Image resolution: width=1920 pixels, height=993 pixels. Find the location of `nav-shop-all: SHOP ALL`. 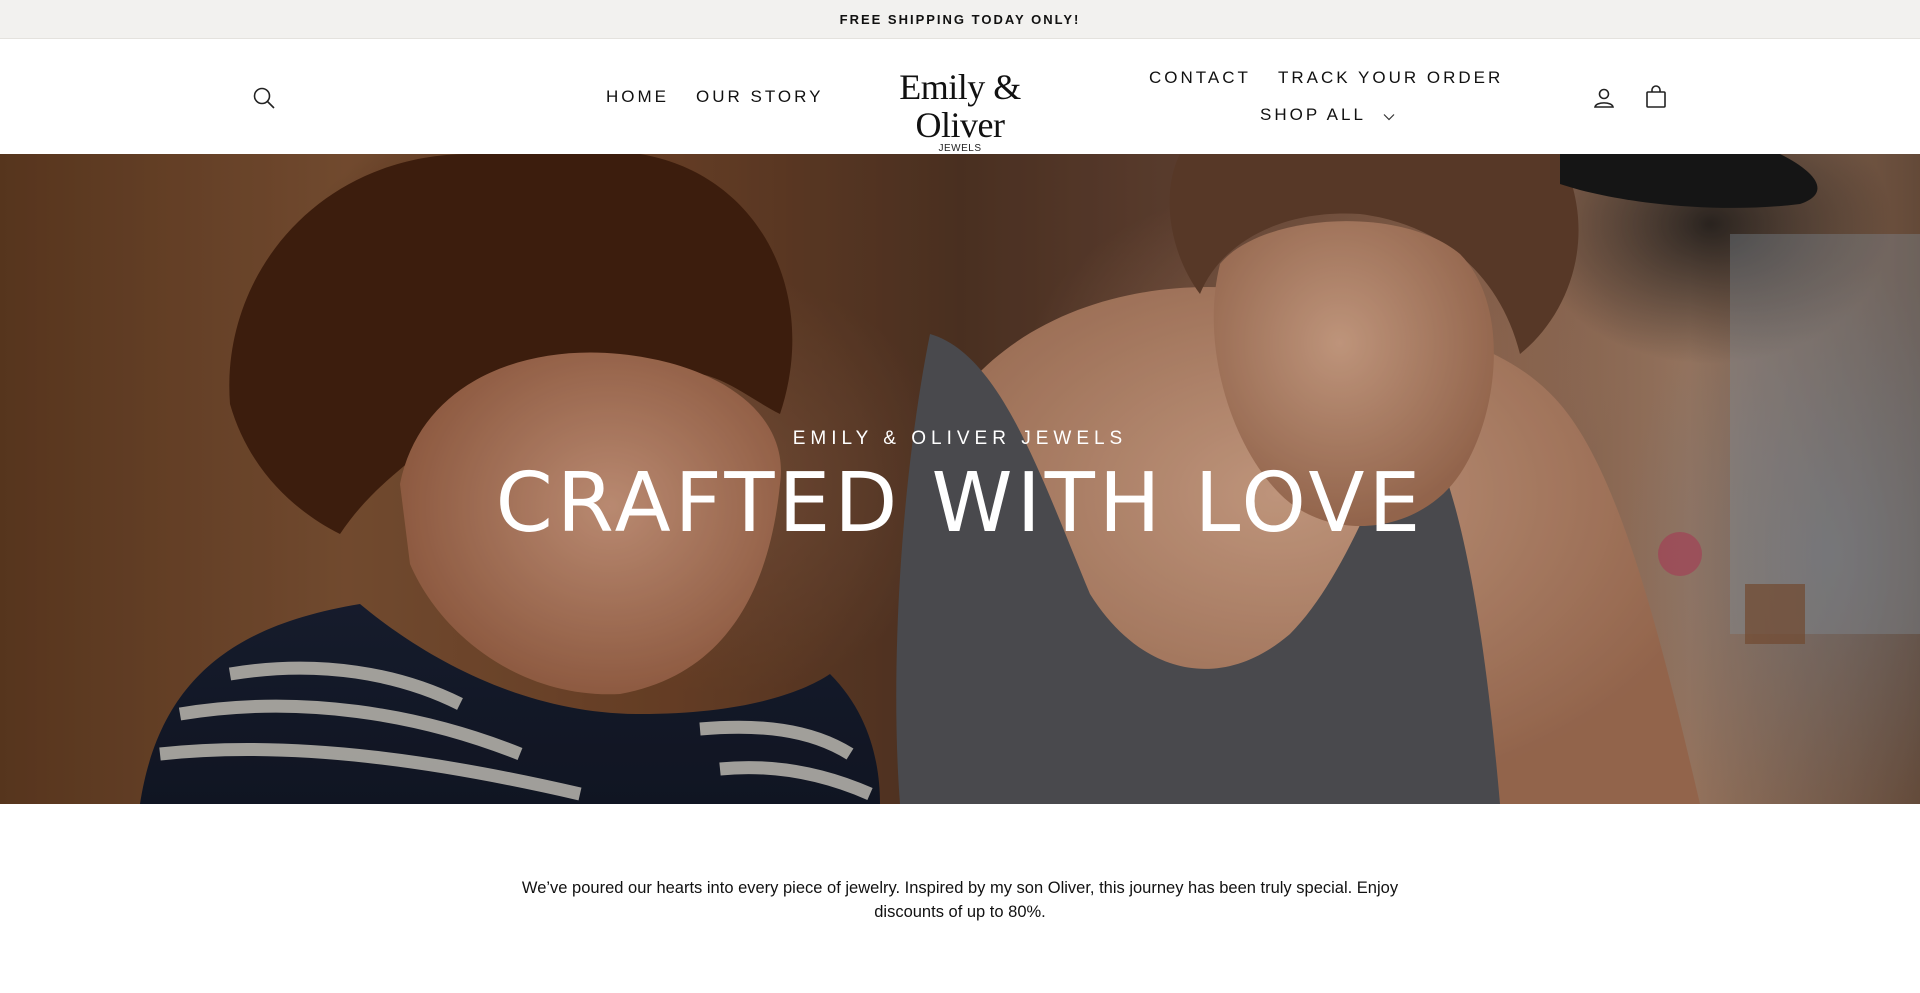

nav-shop-all: SHOP ALL is located at coordinates (1327, 115).